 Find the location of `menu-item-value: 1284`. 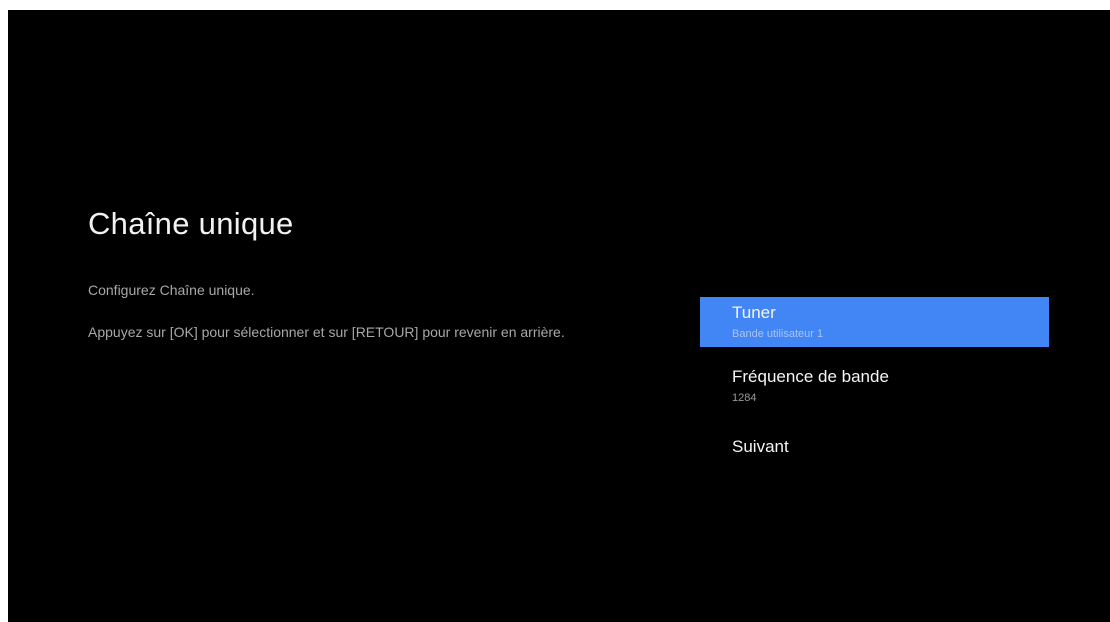

menu-item-value: 1284 is located at coordinates (744, 398).